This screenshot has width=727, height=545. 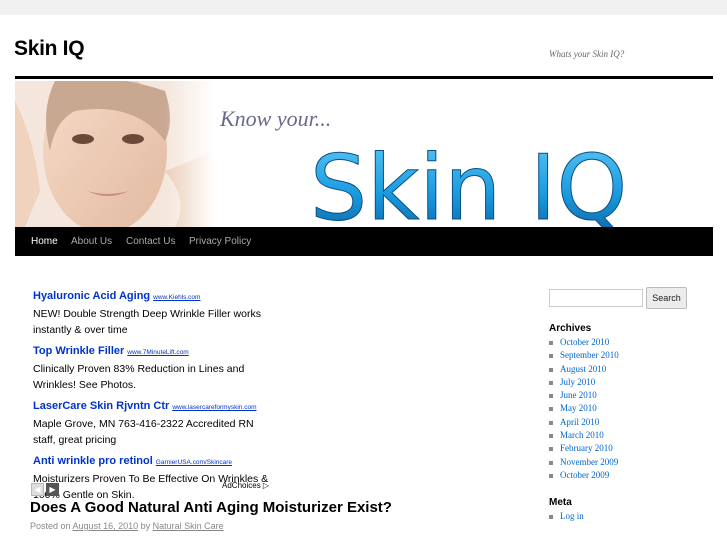 What do you see at coordinates (587, 54) in the screenshot?
I see `site-description: Whats your Skin IQ?` at bounding box center [587, 54].